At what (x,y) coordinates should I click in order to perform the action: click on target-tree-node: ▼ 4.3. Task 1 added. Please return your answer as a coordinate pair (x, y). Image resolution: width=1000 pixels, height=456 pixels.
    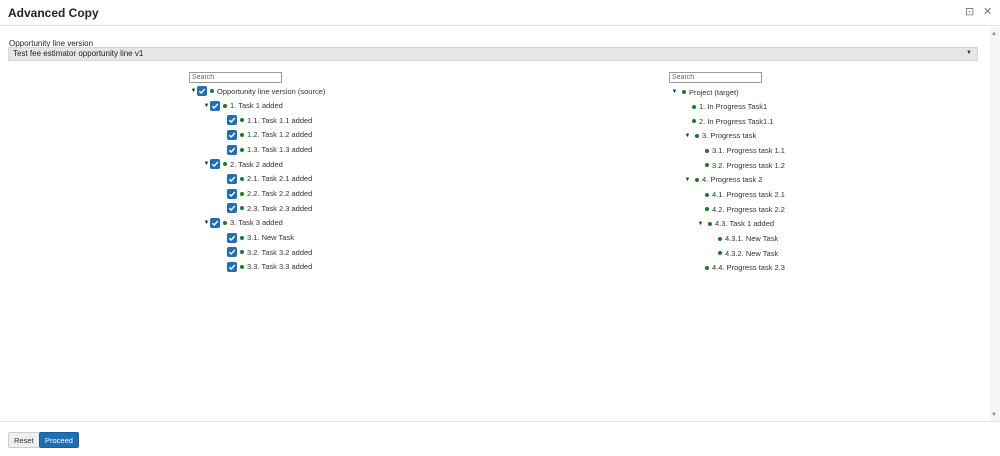
    Looking at the image, I should click on (736, 224).